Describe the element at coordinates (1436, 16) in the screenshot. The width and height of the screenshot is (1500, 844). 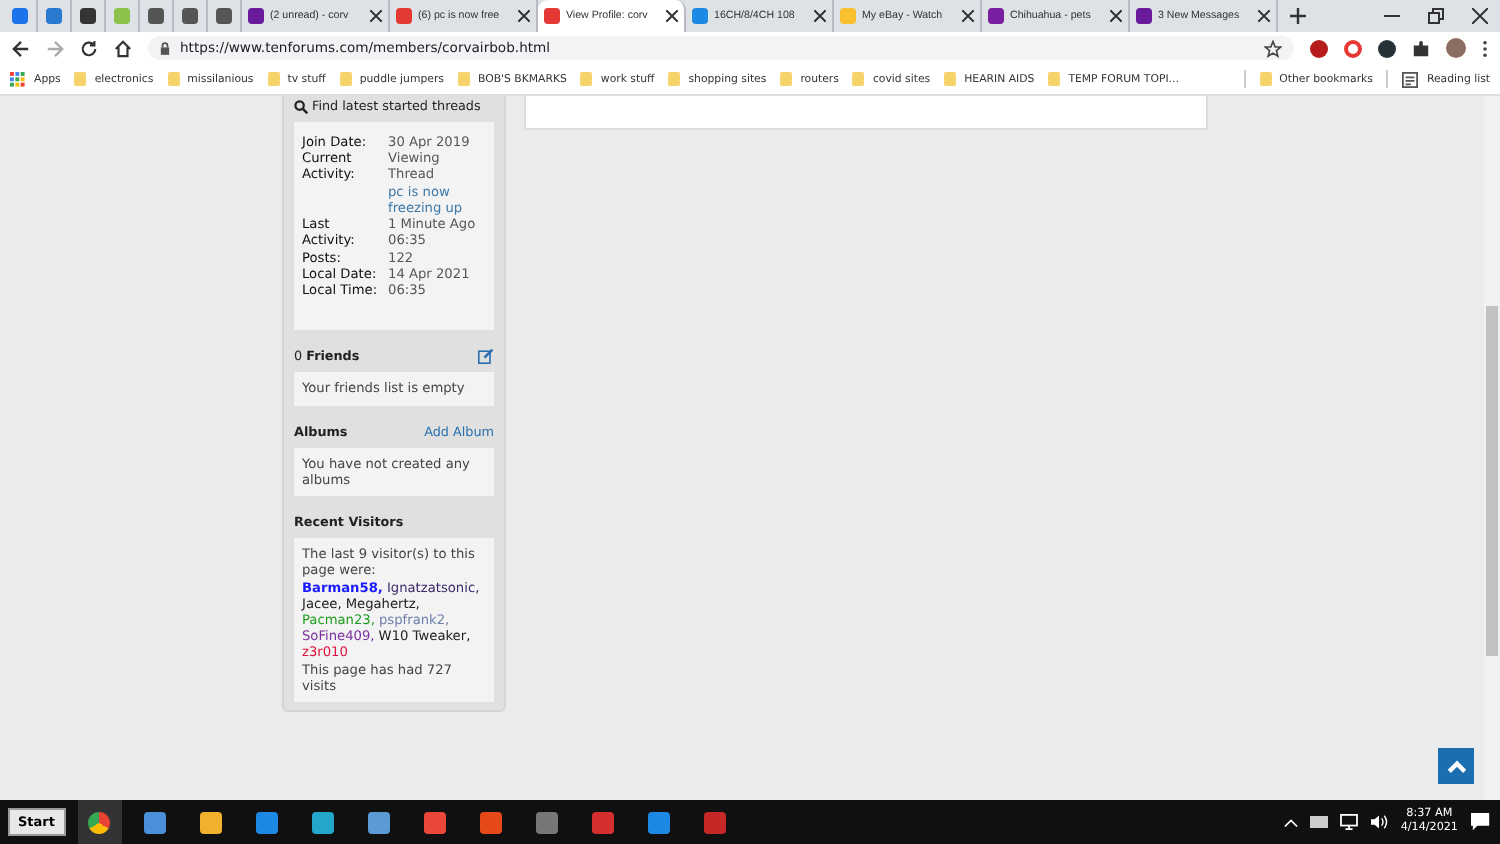
I see `restore-icon` at that location.